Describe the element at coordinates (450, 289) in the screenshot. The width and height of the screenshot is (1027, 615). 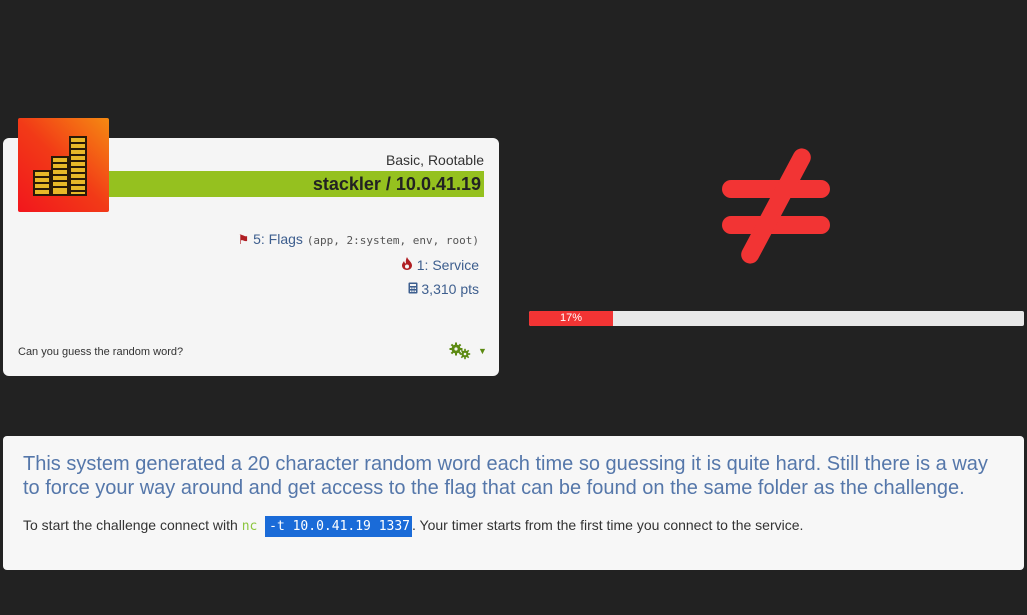
I see `points-label: 3,310 pts` at that location.